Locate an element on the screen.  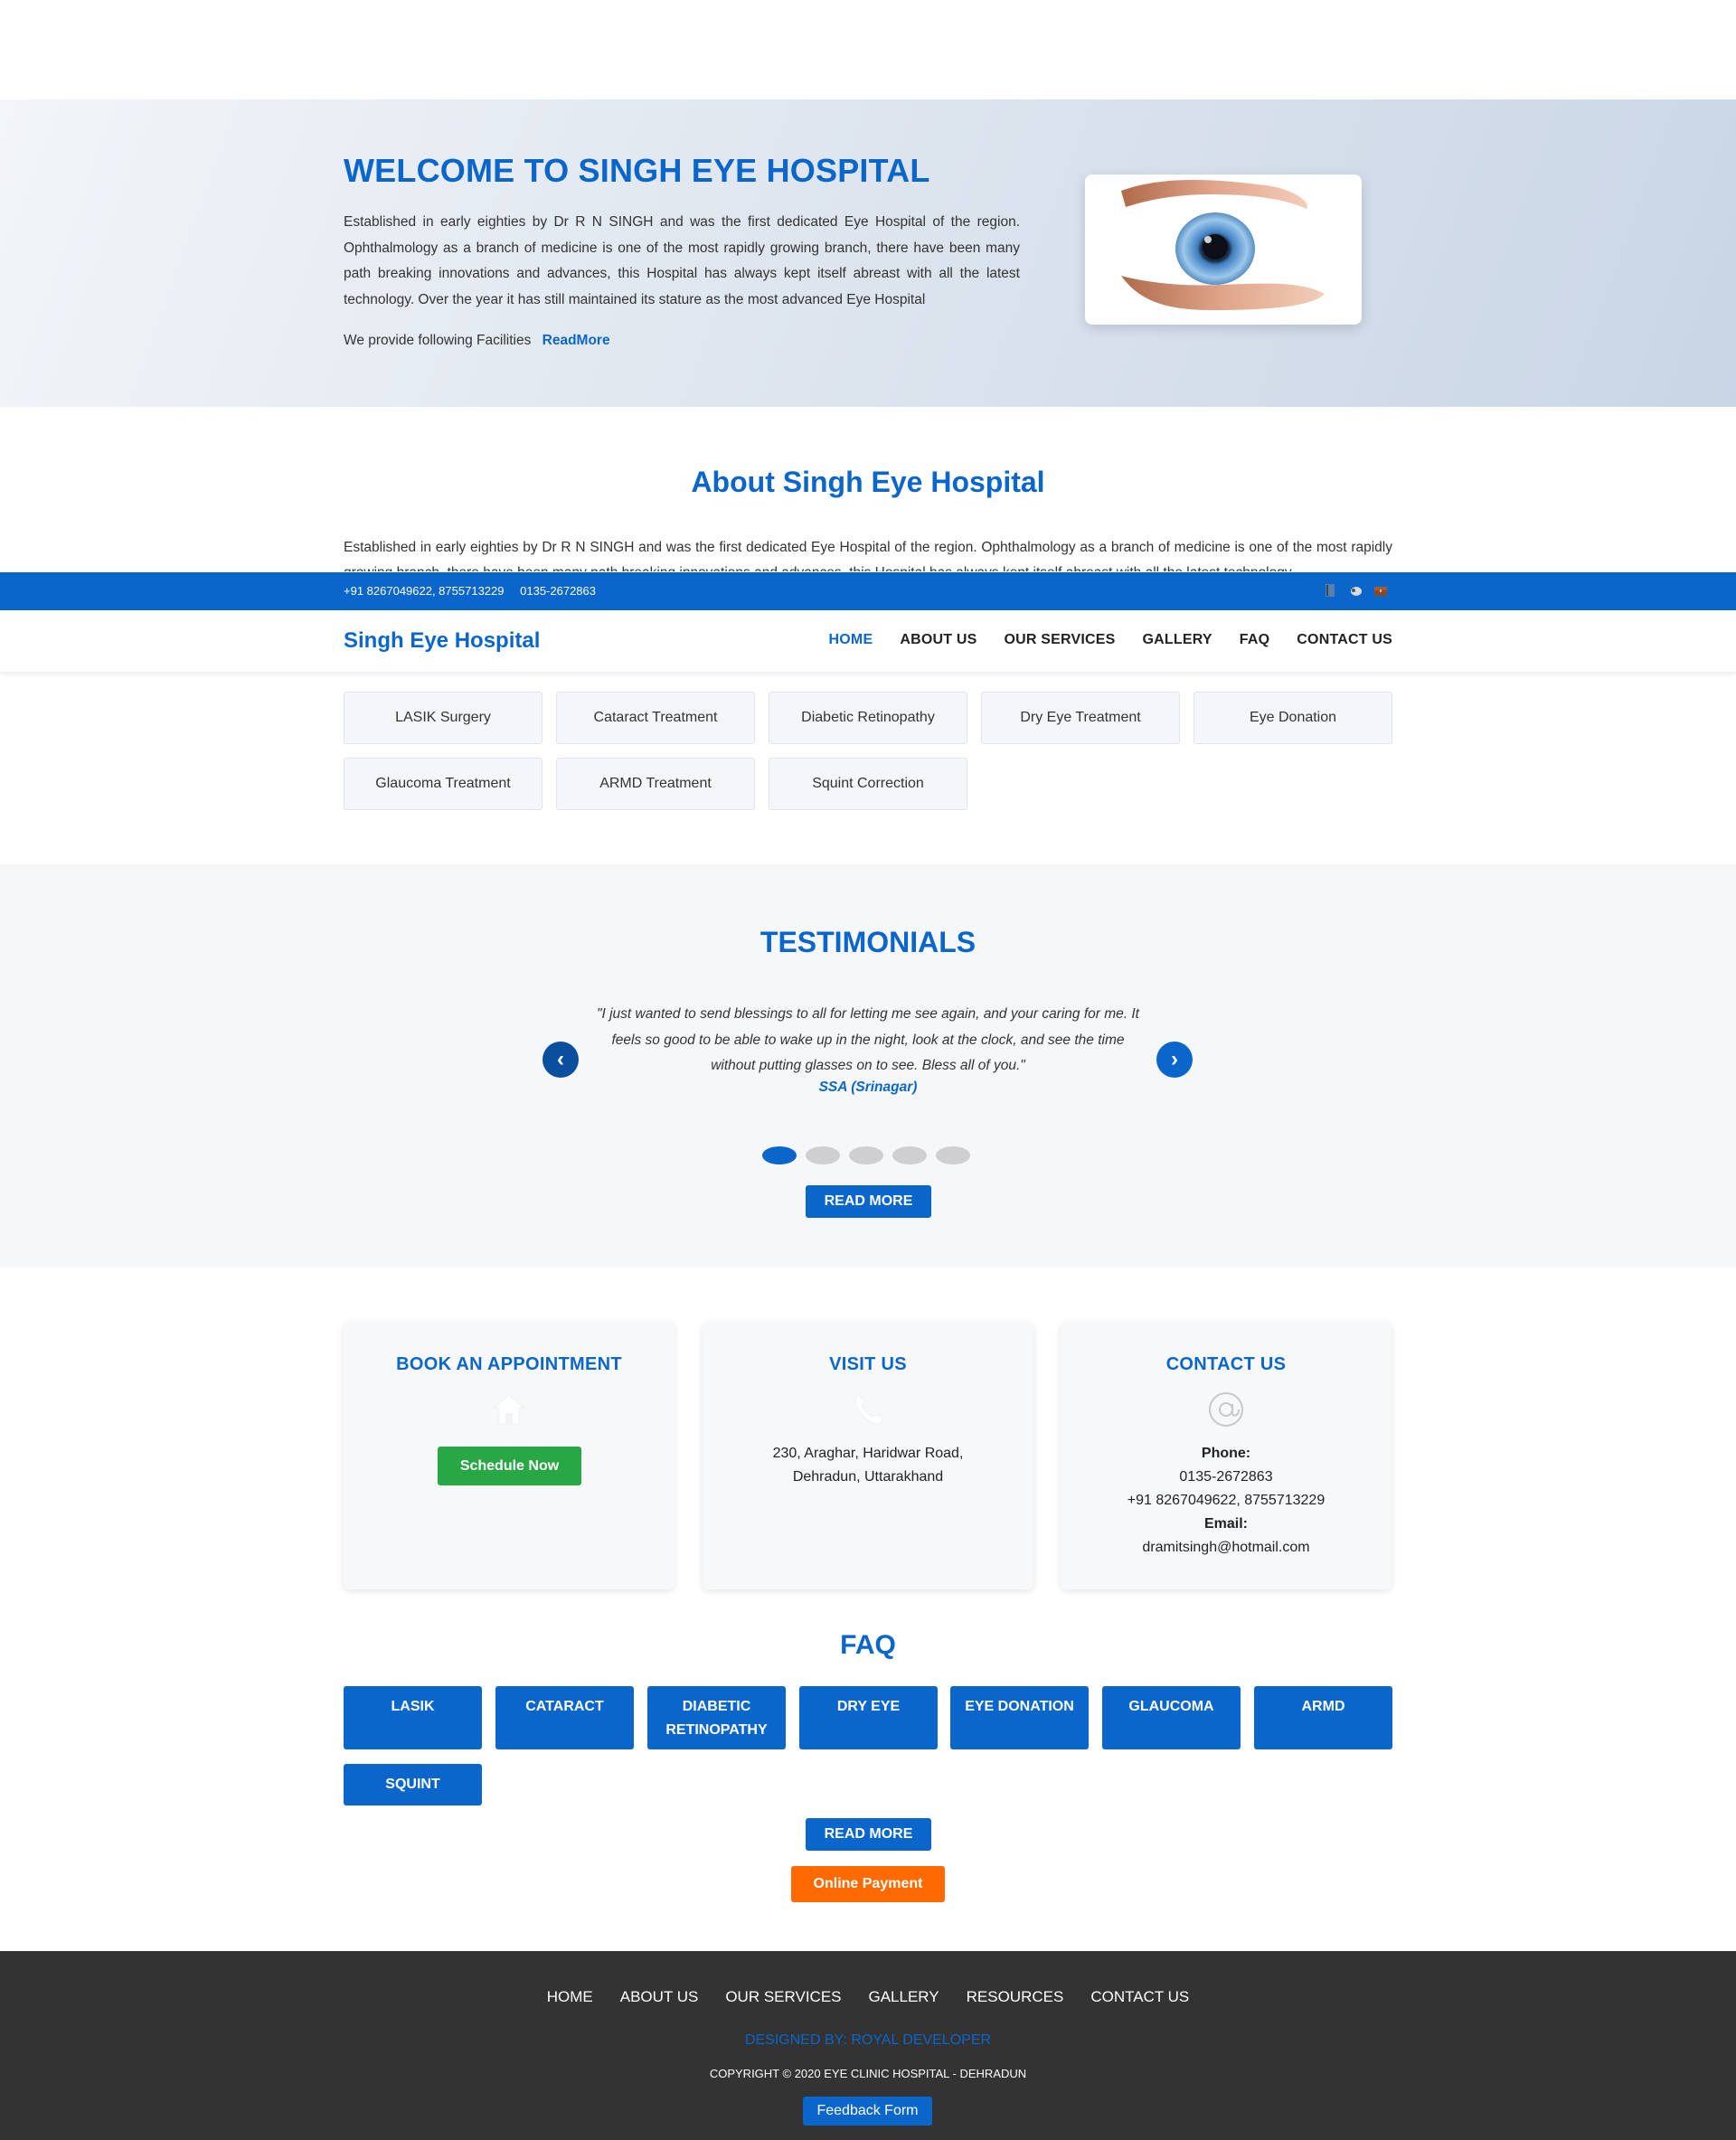
faq-eye-donation-button: EYE DONATION is located at coordinates (1019, 1717).